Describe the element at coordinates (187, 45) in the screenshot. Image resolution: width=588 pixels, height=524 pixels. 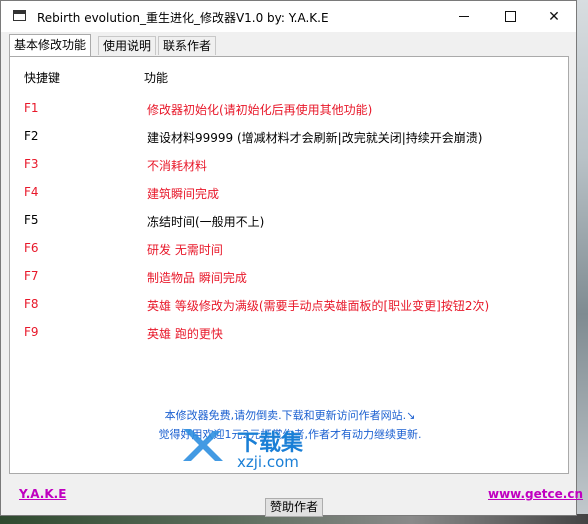
I see `tab-contact-author: 联系作者` at that location.